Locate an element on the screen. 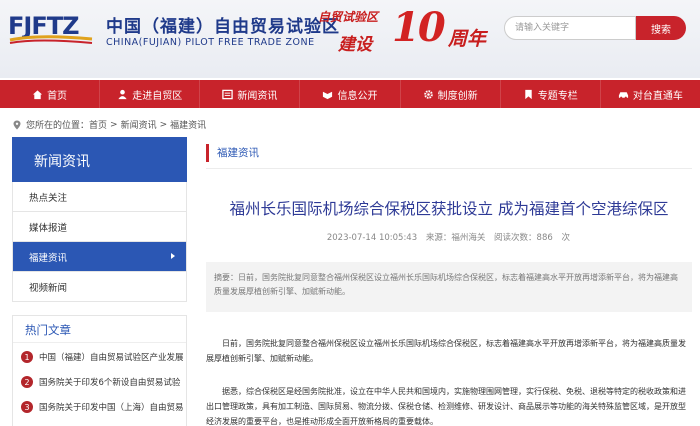  home-icon is located at coordinates (37, 94).